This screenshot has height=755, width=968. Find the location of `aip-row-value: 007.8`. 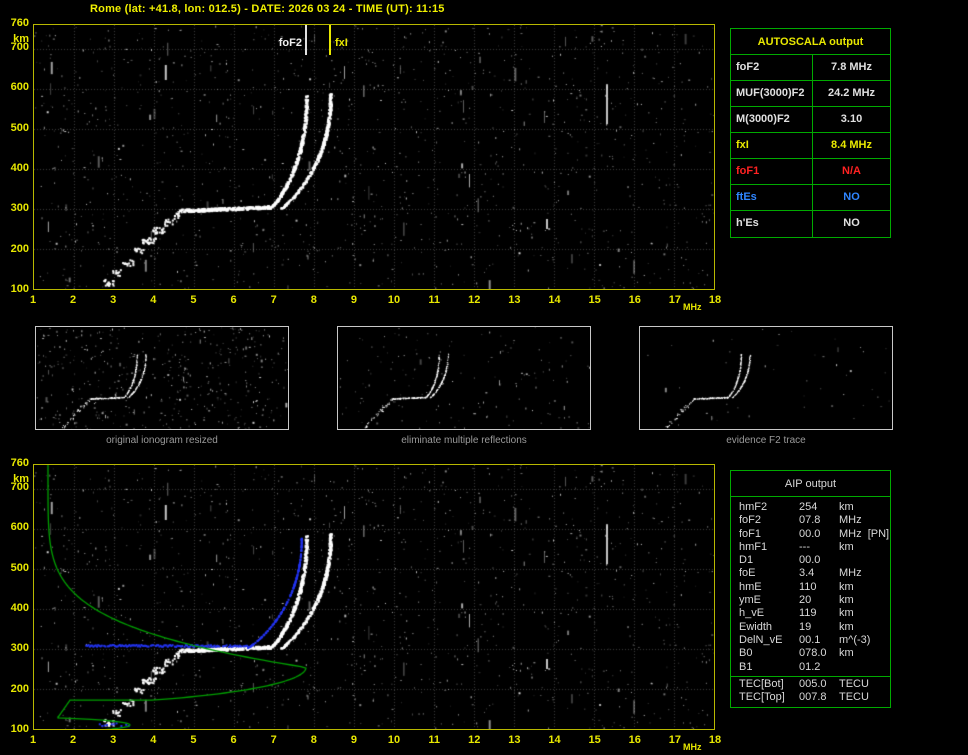

aip-row-value: 007.8 is located at coordinates (813, 697).